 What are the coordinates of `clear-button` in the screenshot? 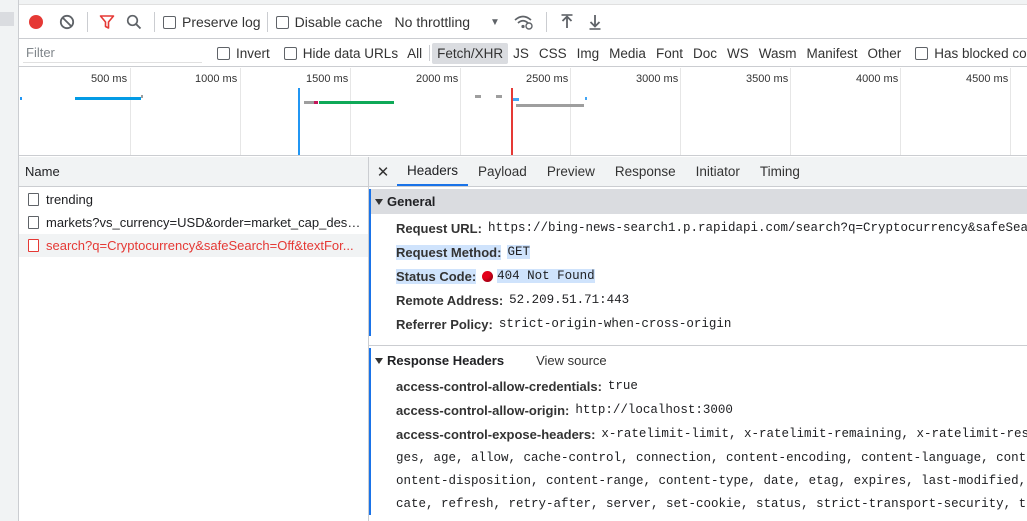 It's located at (67, 22).